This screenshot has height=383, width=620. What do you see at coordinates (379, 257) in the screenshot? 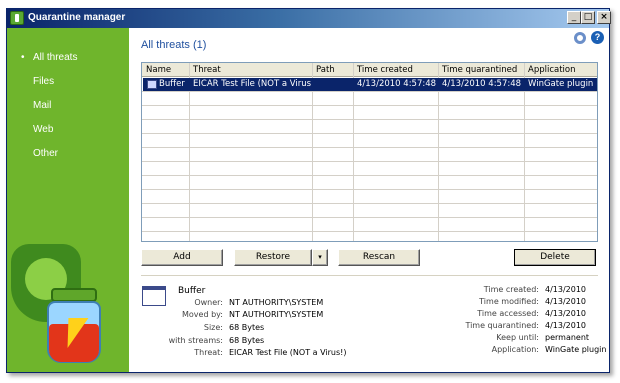
I see `rescan-button: Rescan` at bounding box center [379, 257].